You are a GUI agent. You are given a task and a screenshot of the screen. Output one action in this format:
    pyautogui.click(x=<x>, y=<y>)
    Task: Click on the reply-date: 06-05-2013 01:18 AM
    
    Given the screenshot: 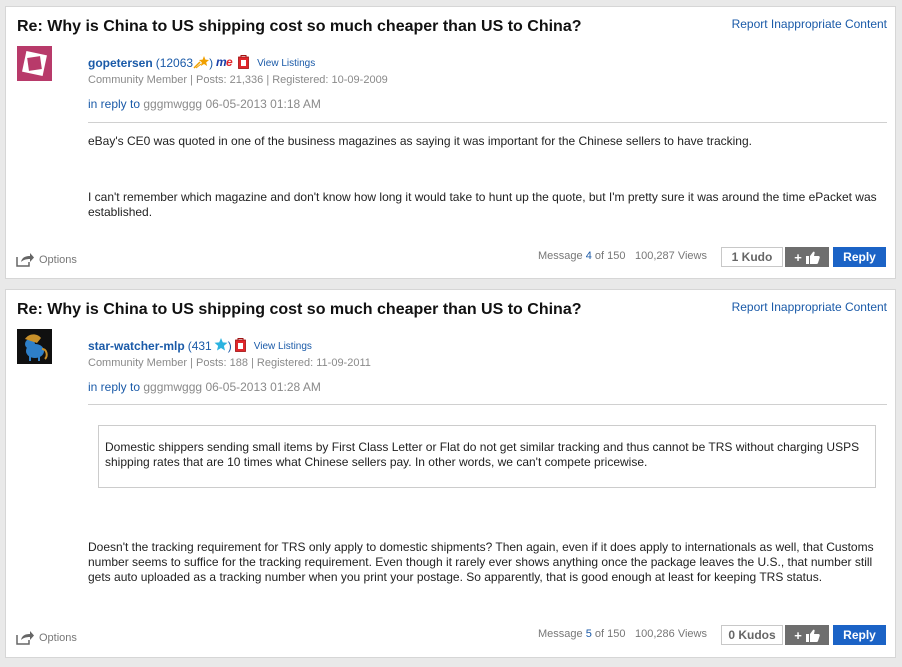 What is the action you would take?
    pyautogui.click(x=263, y=104)
    